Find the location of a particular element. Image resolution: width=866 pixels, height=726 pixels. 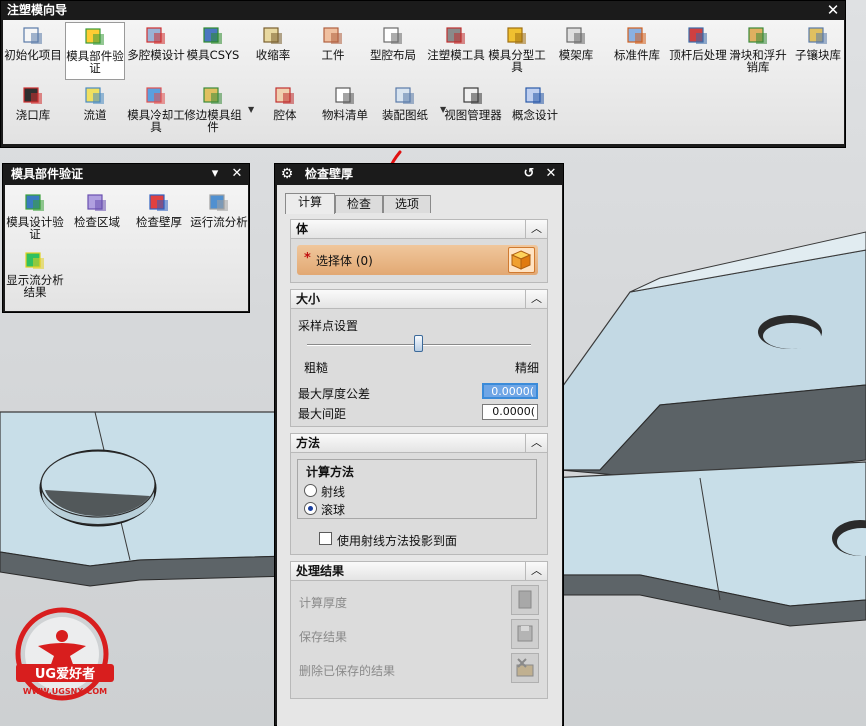

delete-saved-label: 删除已保存的结果 is located at coordinates (347, 671).